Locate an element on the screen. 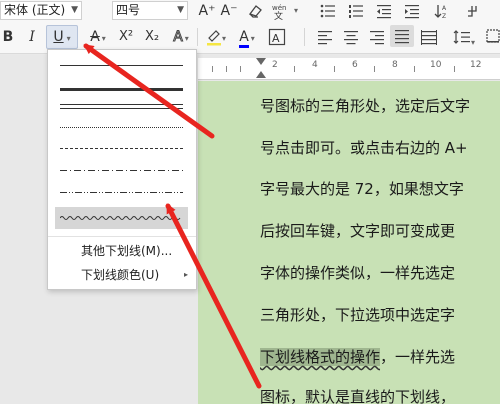 Image resolution: width=500 pixels, height=404 pixels. align-left-button is located at coordinates (325, 37).